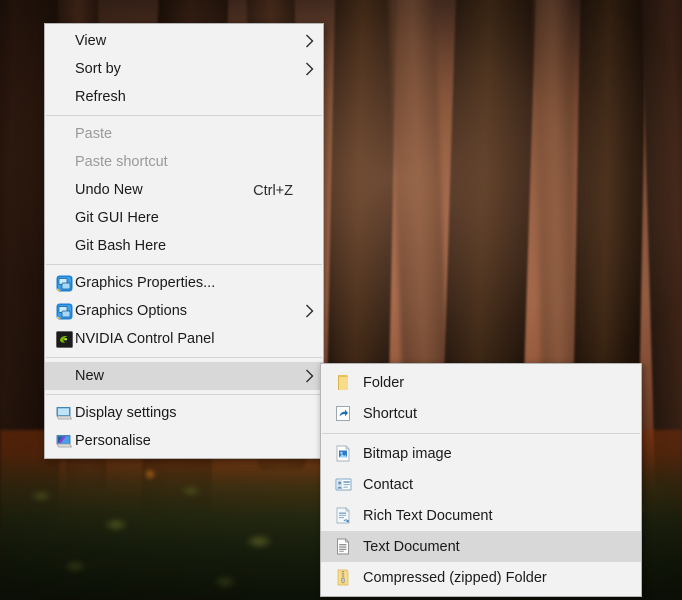  What do you see at coordinates (184, 97) in the screenshot?
I see `menu-item-refresh: Refresh` at bounding box center [184, 97].